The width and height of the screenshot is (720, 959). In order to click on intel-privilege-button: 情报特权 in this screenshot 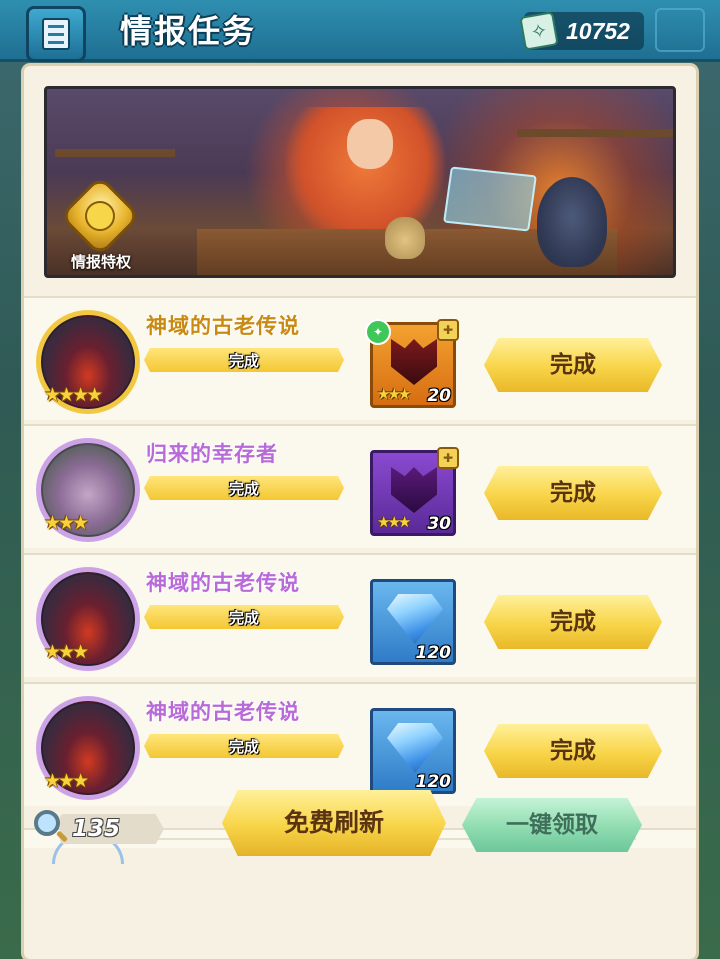, I will do `click(101, 224)`.